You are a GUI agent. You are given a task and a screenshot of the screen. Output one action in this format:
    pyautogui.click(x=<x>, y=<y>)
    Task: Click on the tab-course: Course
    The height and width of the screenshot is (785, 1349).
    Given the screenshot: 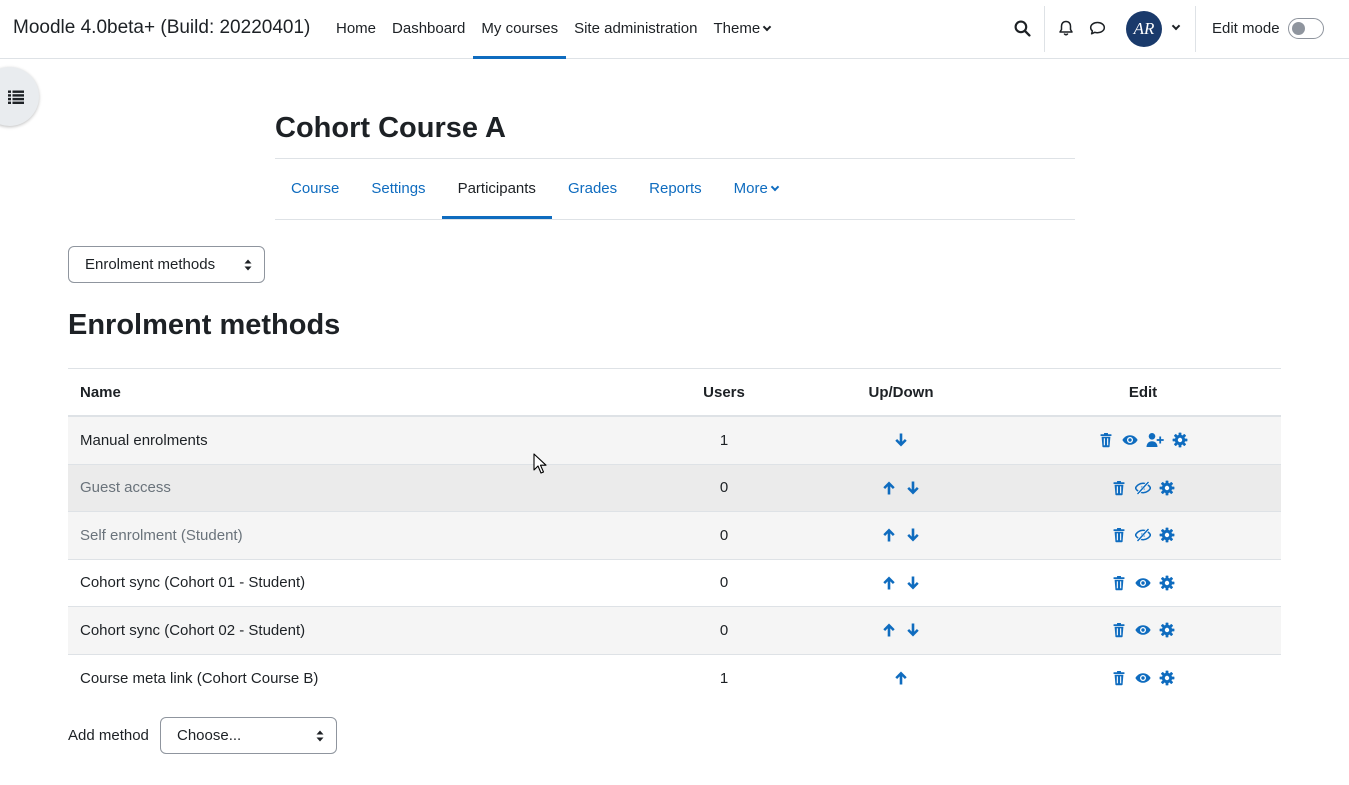 What is the action you would take?
    pyautogui.click(x=315, y=189)
    